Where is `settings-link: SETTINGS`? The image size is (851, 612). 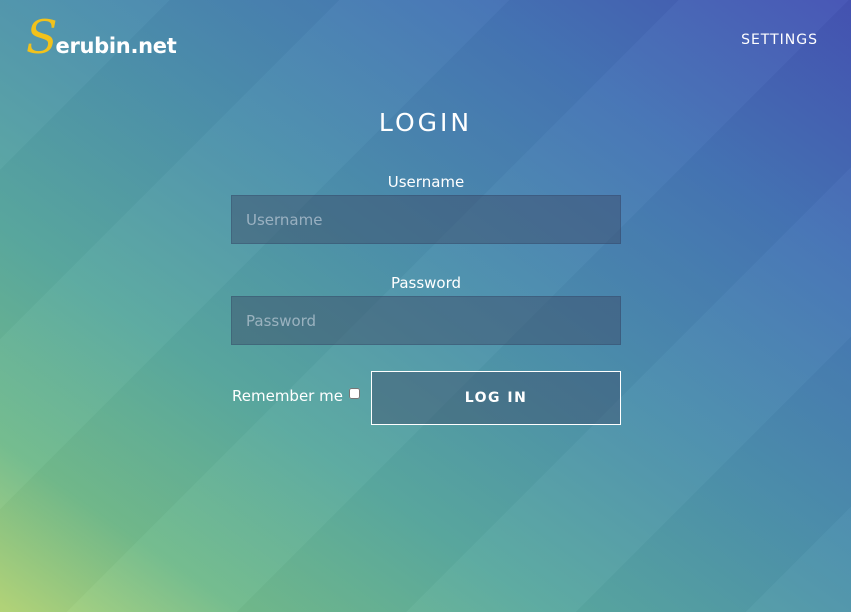
settings-link: SETTINGS is located at coordinates (779, 40).